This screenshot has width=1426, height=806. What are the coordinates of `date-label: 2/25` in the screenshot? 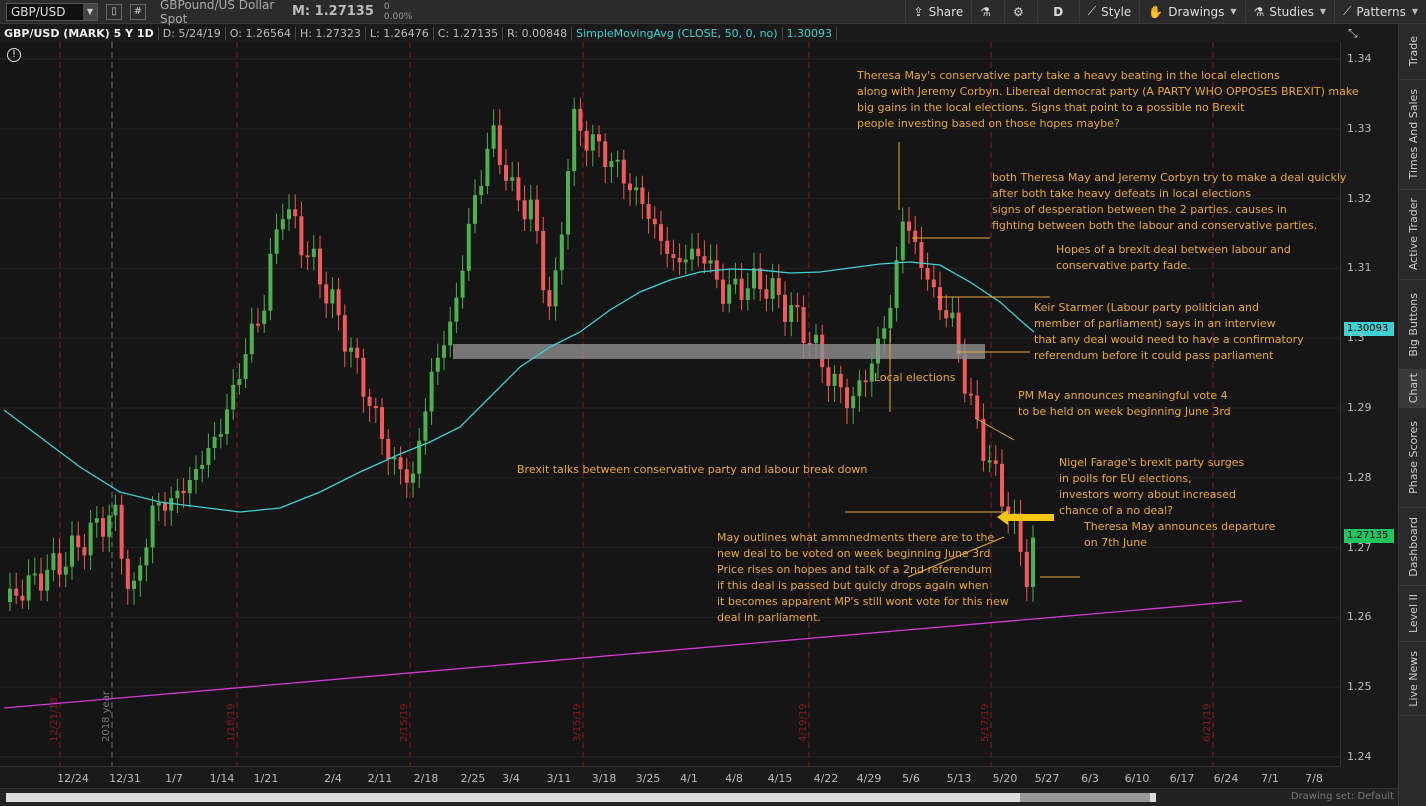 It's located at (473, 778).